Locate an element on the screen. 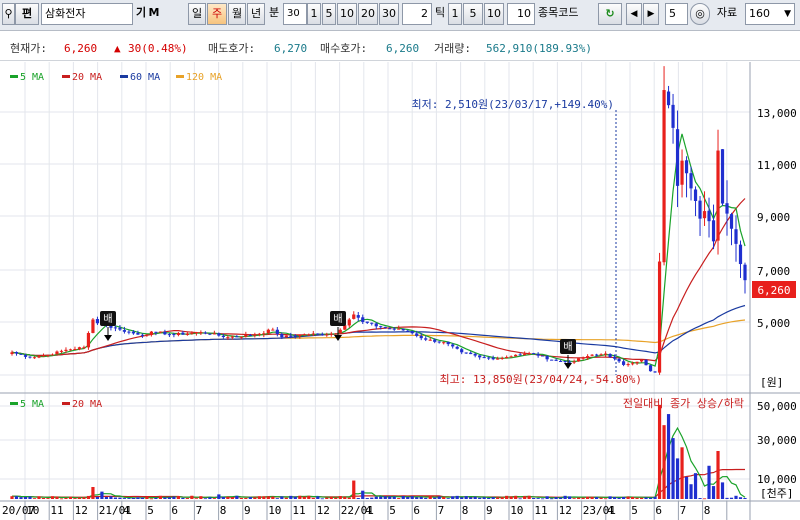  legend-swatch-ma5 is located at coordinates (14, 76).